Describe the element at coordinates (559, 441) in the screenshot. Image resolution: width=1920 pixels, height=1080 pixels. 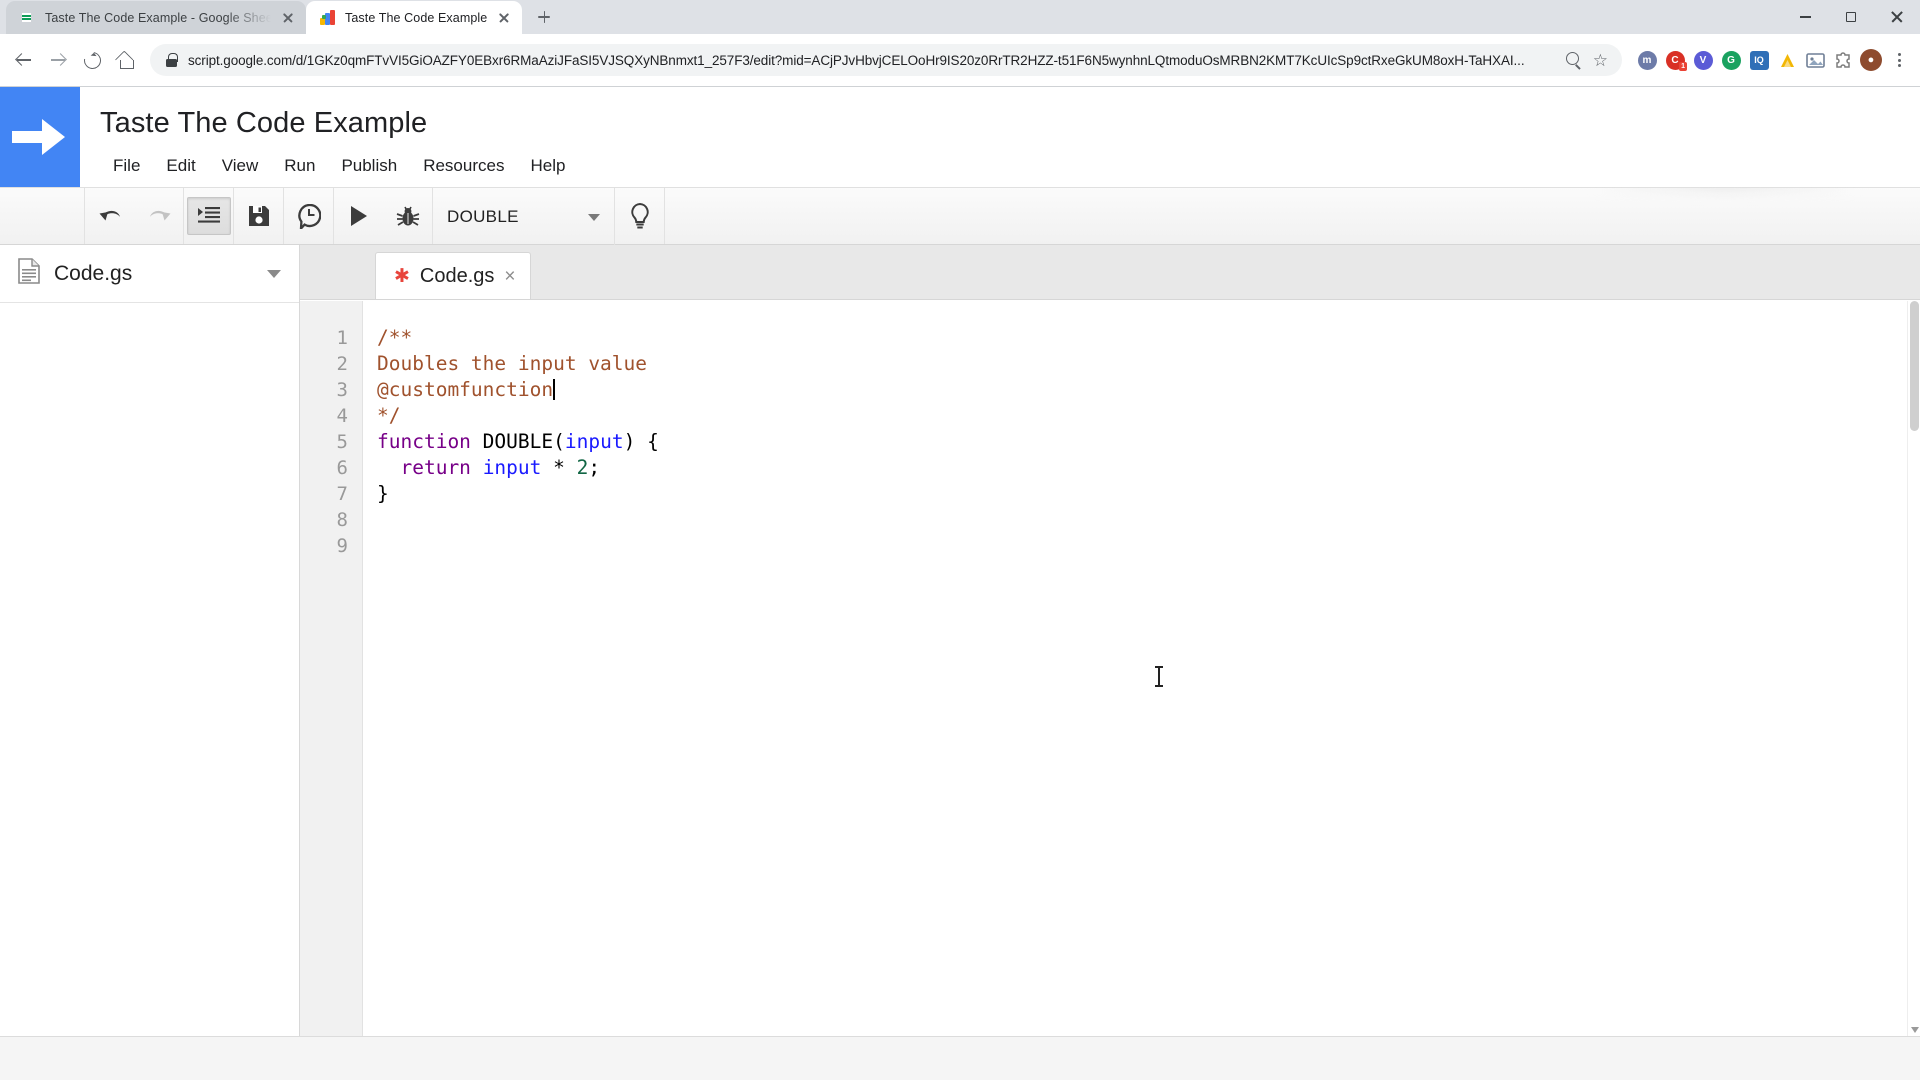
I see `code-token: (` at that location.